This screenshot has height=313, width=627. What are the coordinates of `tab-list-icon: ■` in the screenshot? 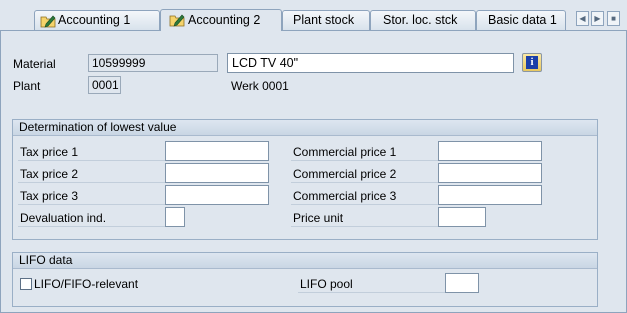 It's located at (613, 18).